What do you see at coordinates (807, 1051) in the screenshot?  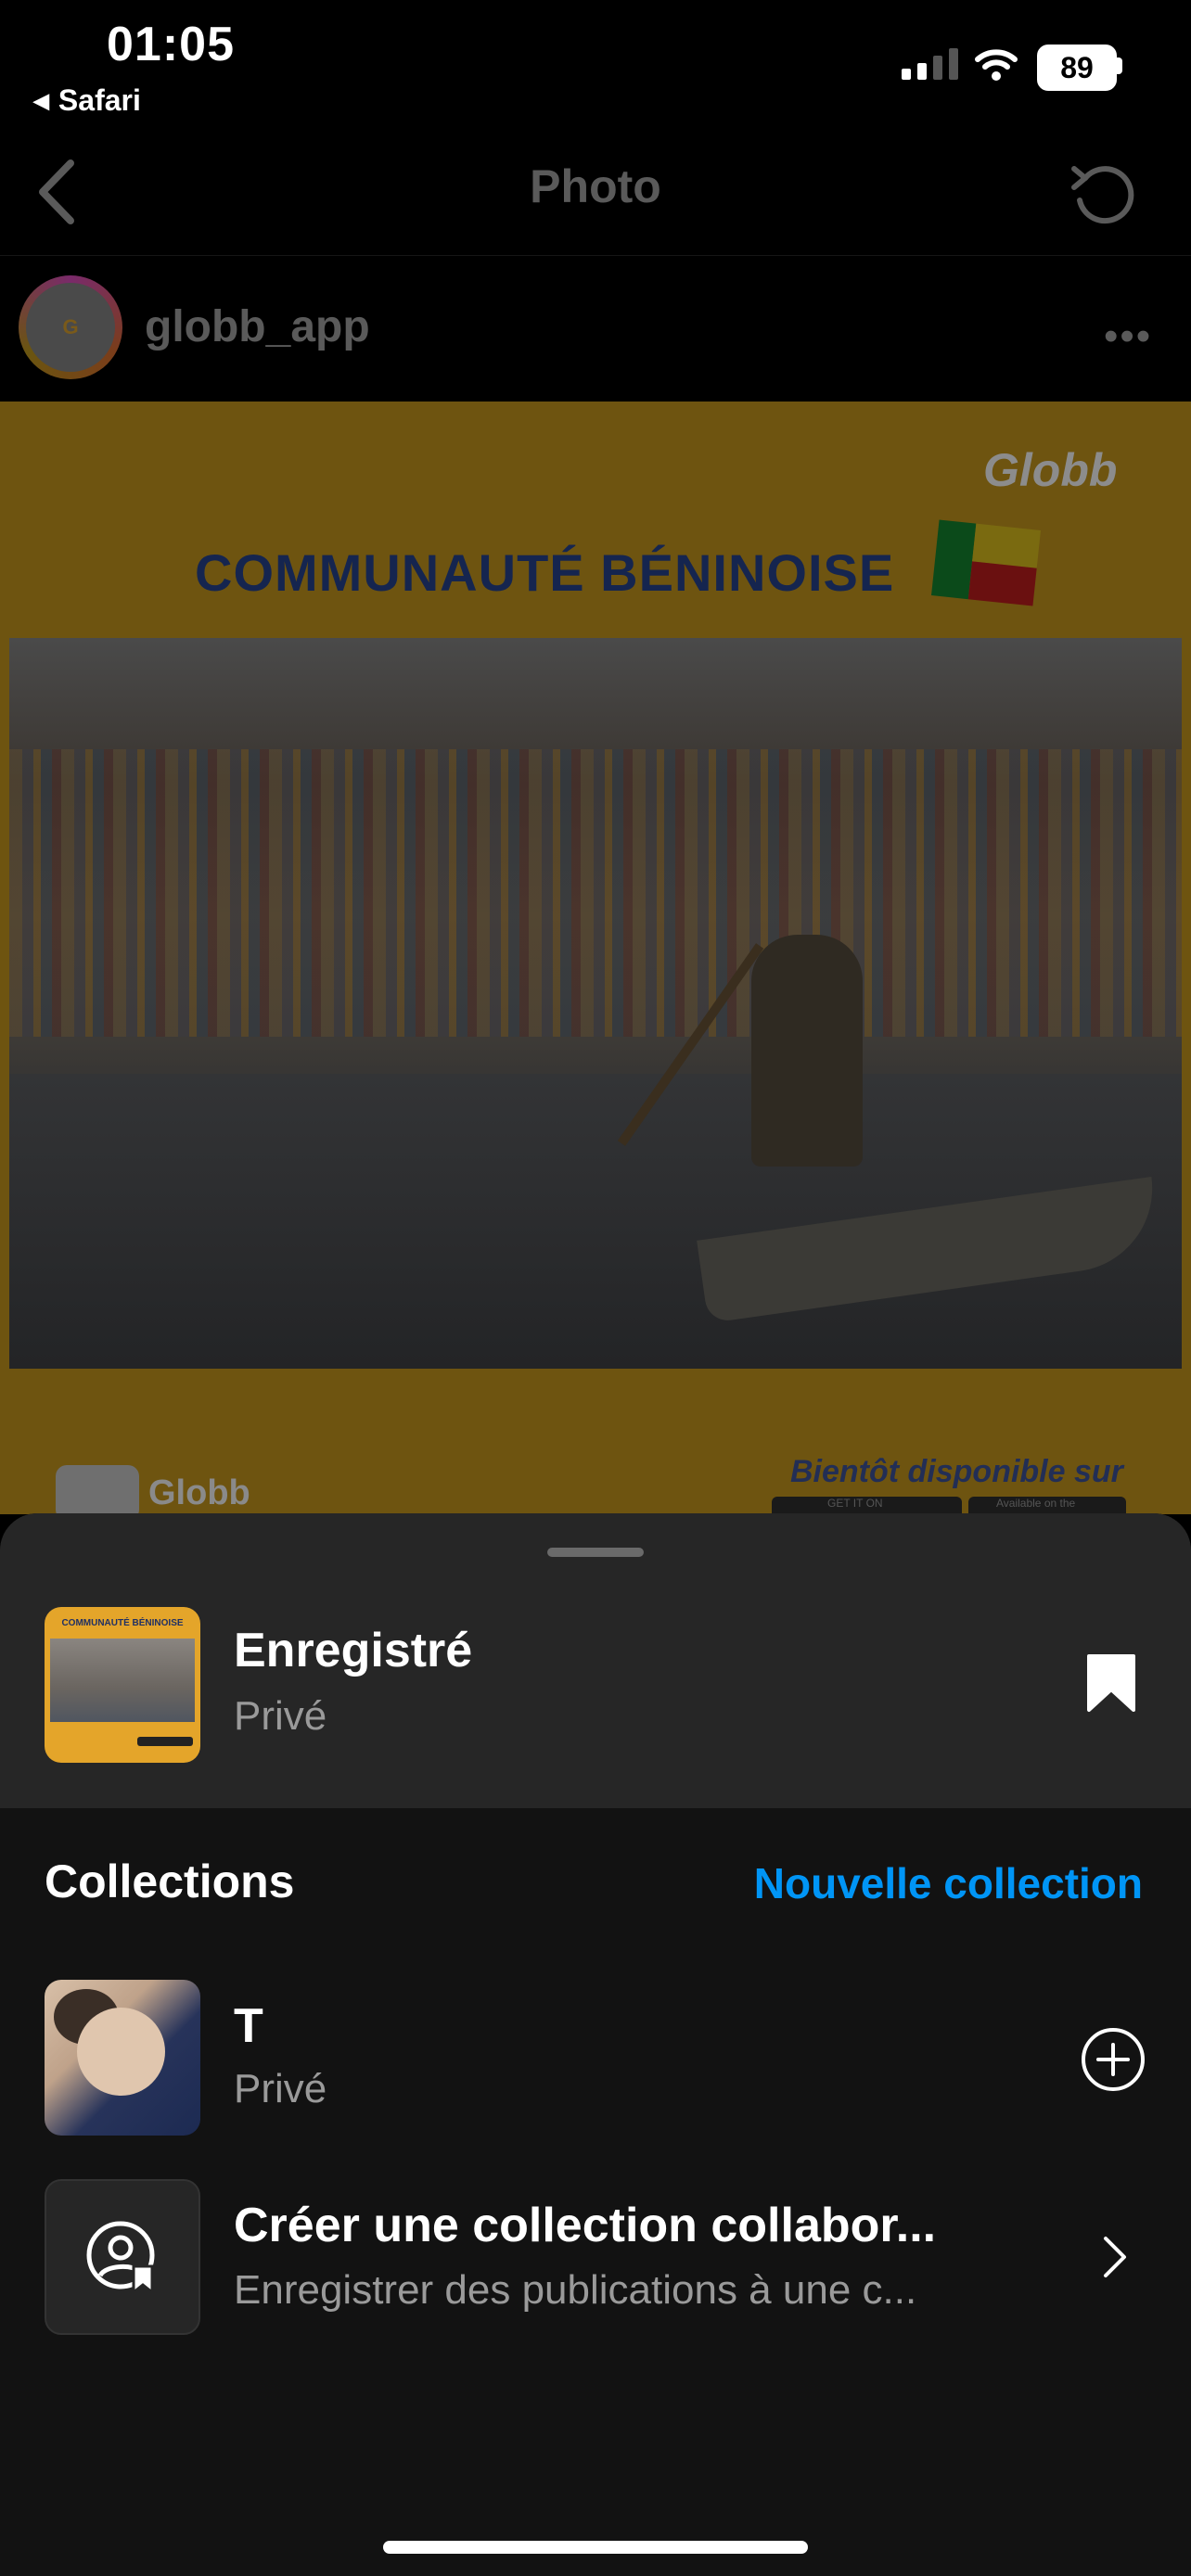 I see `paddler-figure` at bounding box center [807, 1051].